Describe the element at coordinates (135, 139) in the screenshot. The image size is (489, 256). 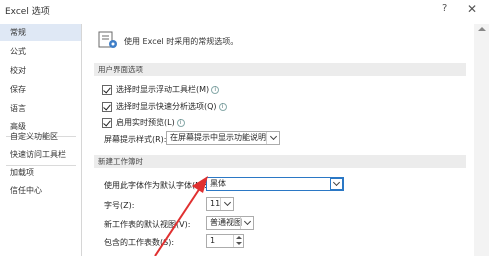
I see `tooltip-style-label: 屏幕提示样式(R):` at that location.